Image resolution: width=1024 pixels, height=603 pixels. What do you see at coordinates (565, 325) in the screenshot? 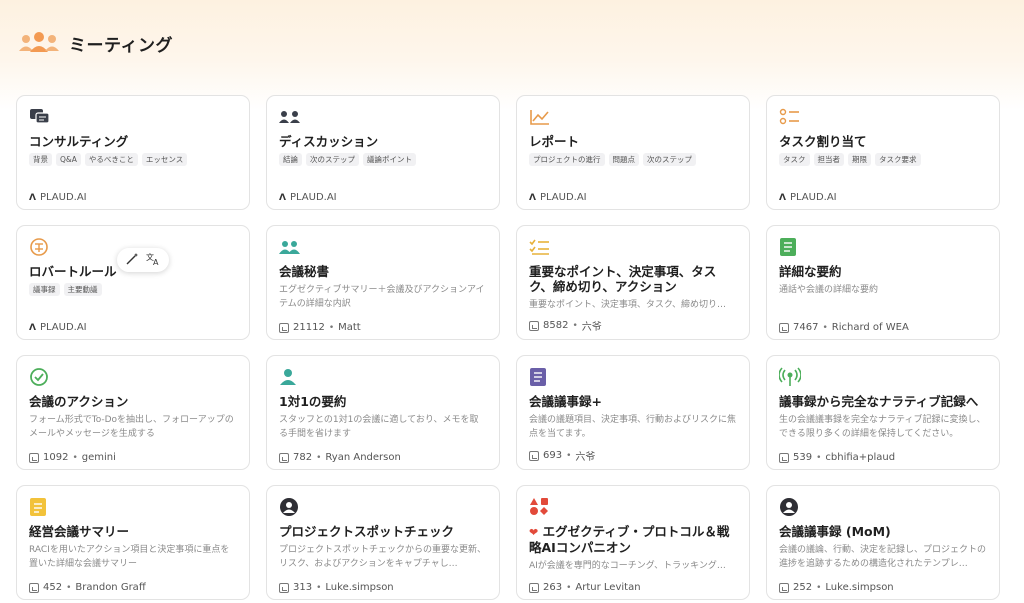
I see `card-footer: 8582 • 六爷` at bounding box center [565, 325].